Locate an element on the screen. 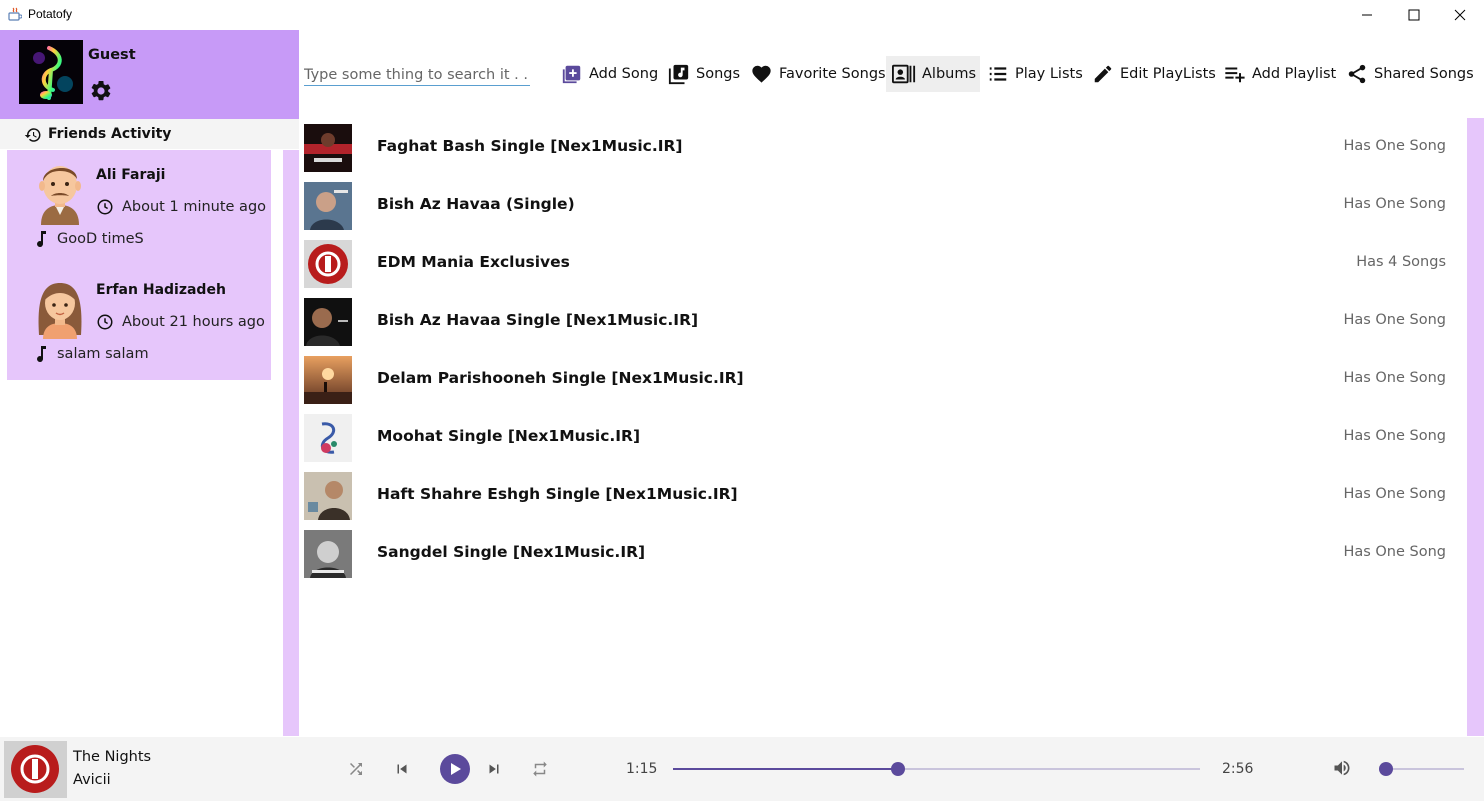 Image resolution: width=1484 pixels, height=801 pixels. songs-label: Songs is located at coordinates (718, 74).